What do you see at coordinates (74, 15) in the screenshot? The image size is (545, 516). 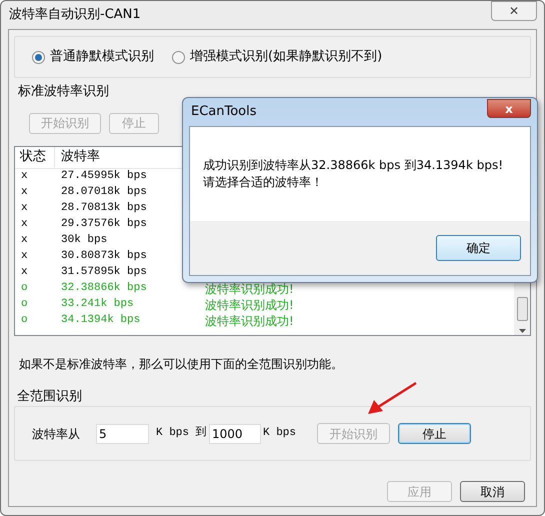 I see `window-title: 波特率自动识别-CAN1` at bounding box center [74, 15].